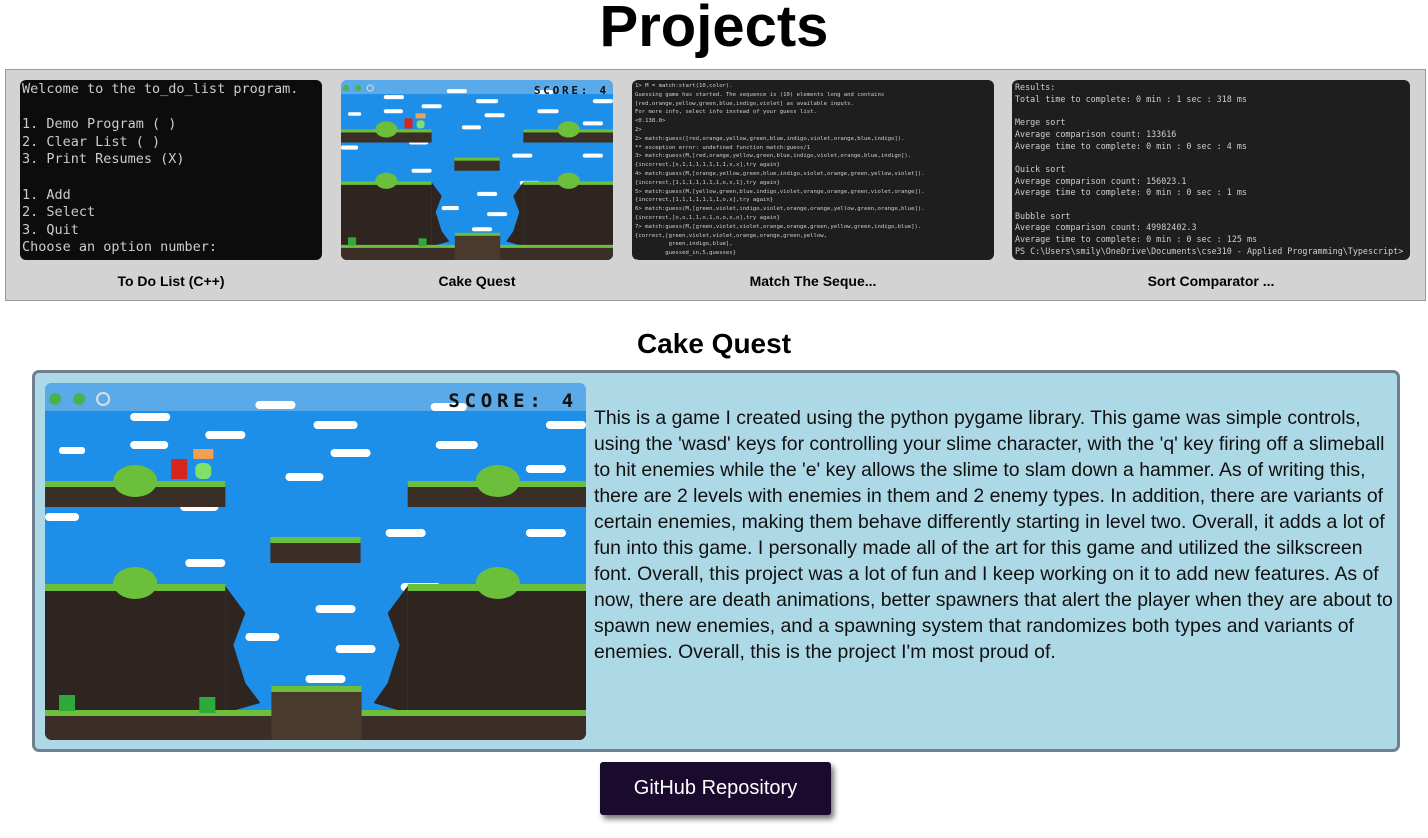 The height and width of the screenshot is (838, 1428). What do you see at coordinates (684, 86) in the screenshot?
I see `term-line: 1> M = match:start(10,color).` at bounding box center [684, 86].